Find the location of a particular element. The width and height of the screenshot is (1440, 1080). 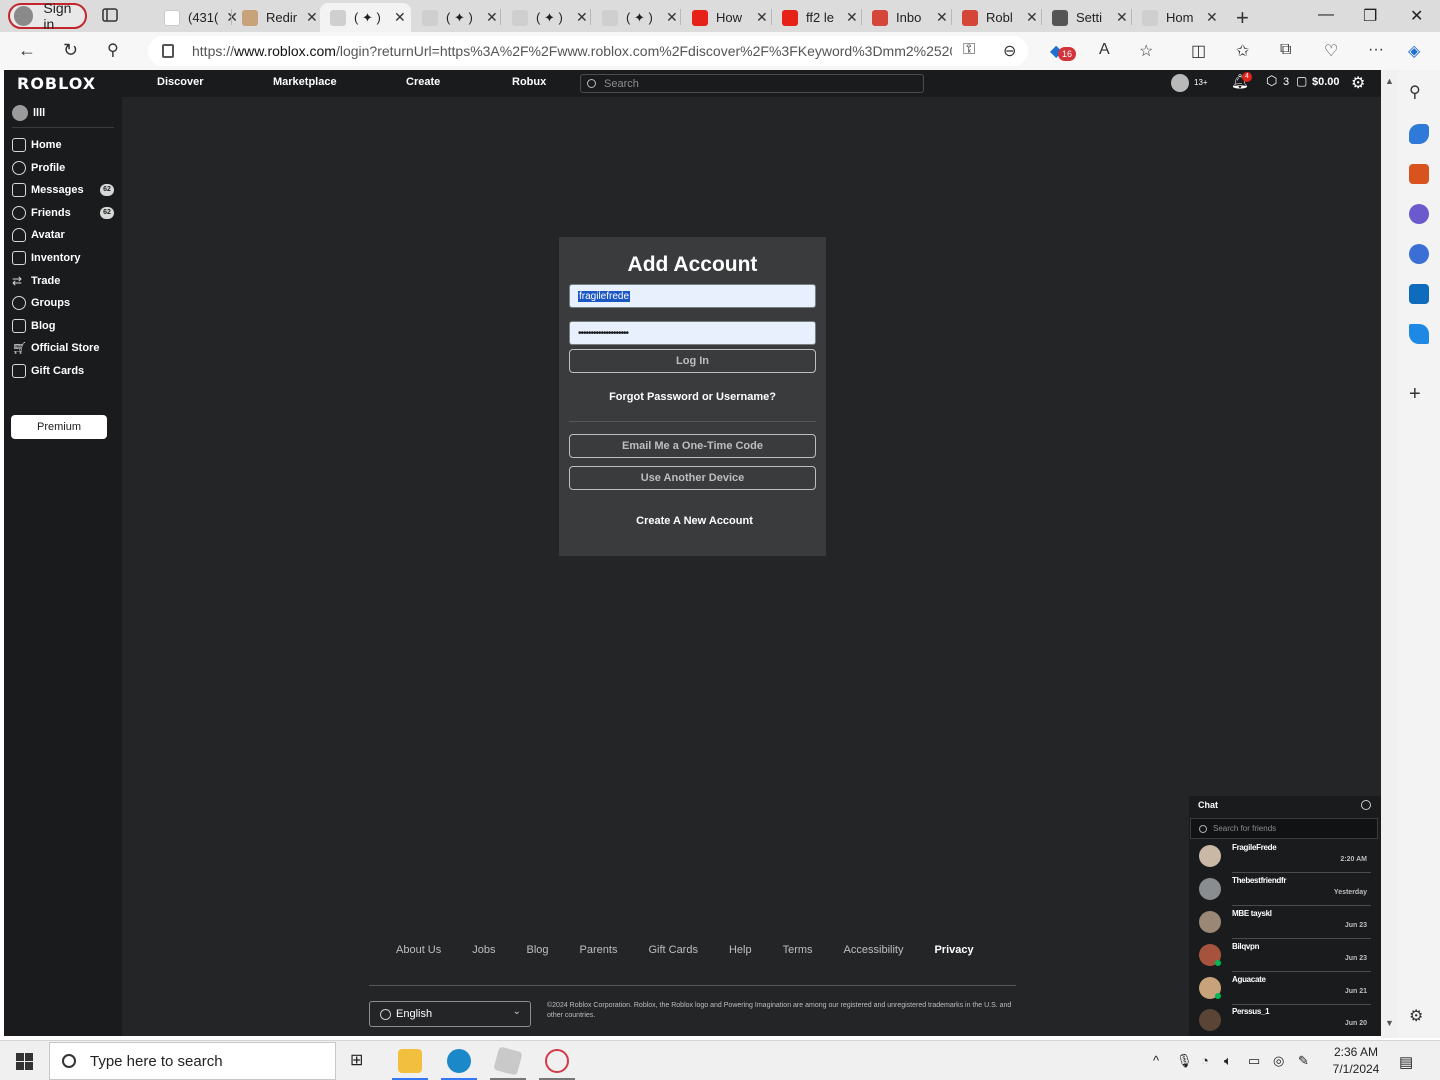

page-scrollbar: ▲ ▼ is located at coordinates (1389, 554).